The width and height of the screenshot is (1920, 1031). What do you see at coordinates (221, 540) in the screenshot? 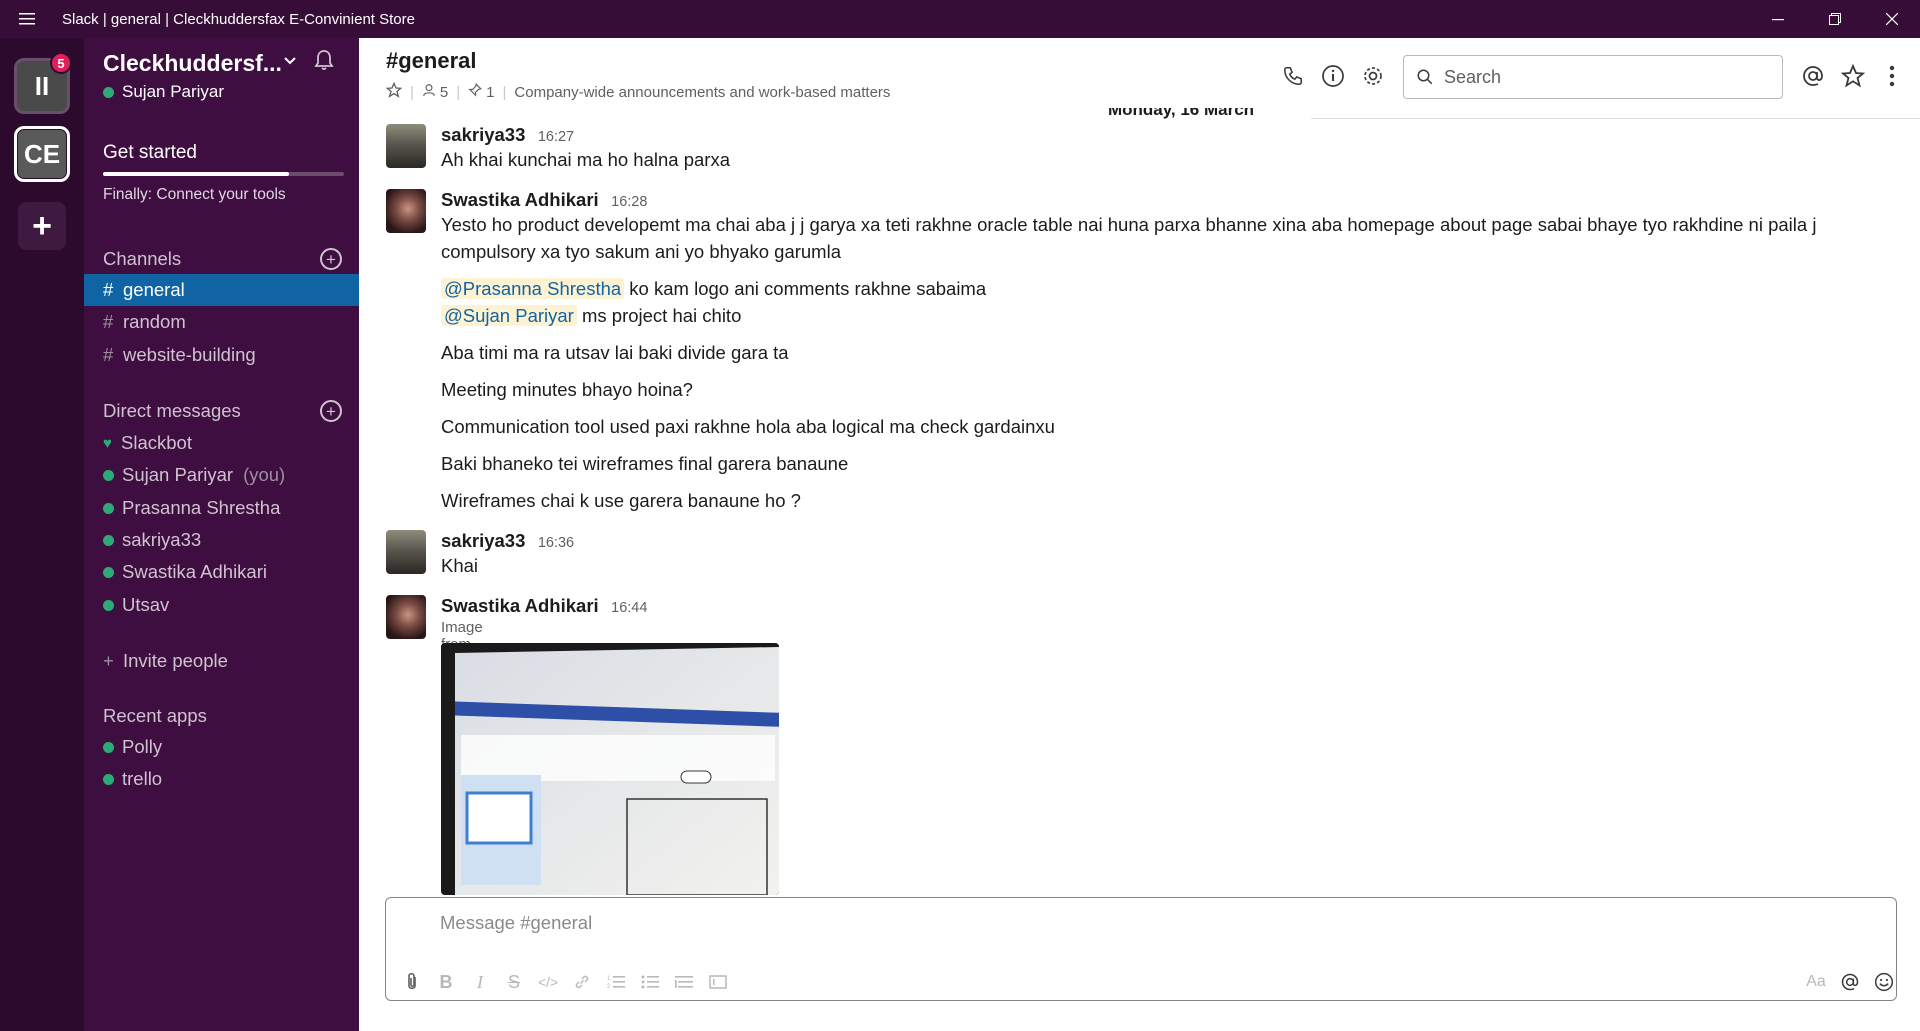
I see `sidebar-item-sakriya33: sakriya33` at bounding box center [221, 540].